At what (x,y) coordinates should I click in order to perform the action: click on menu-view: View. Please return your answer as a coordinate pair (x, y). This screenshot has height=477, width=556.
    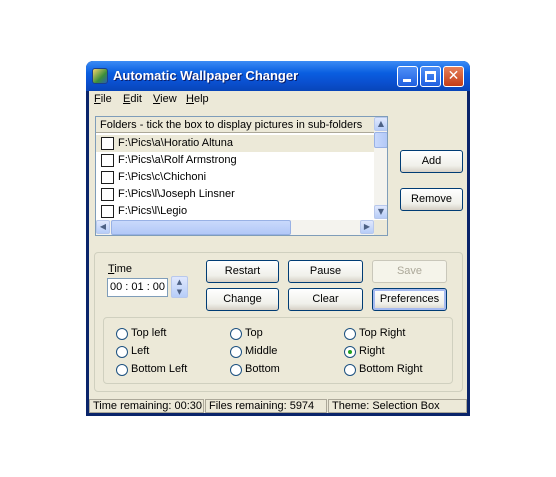
    Looking at the image, I should click on (165, 99).